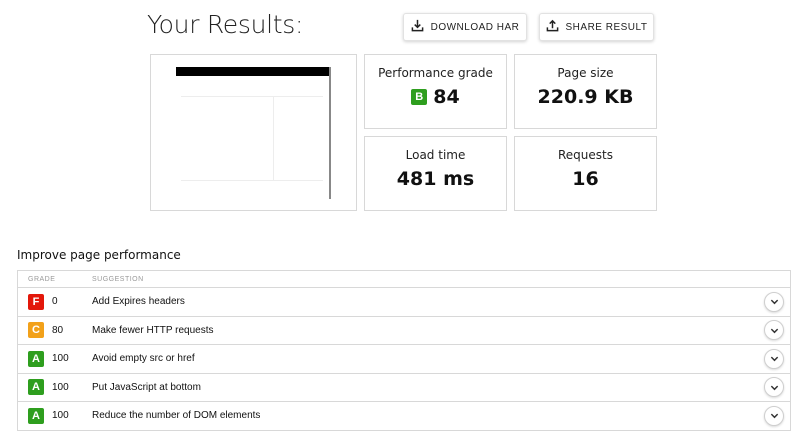 The width and height of the screenshot is (800, 431). Describe the element at coordinates (36, 301) in the screenshot. I see `grade-badge: F` at that location.